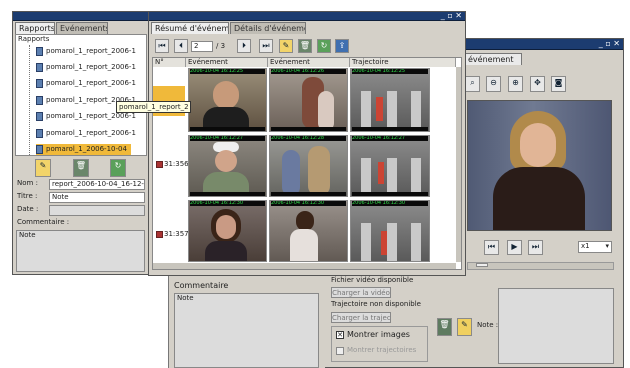  What do you see at coordinates (556, 326) in the screenshot?
I see `note-field` at bounding box center [556, 326].